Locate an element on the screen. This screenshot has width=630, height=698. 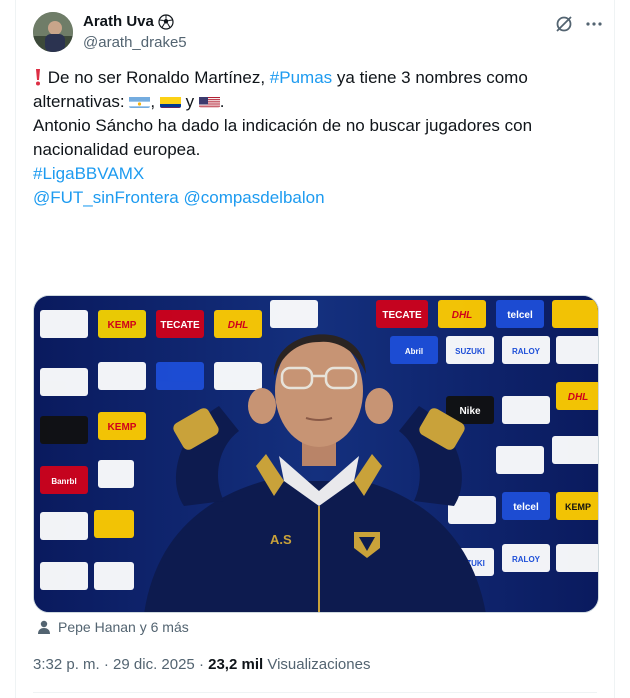
tweet-line-6: @FUT_sinFrontera @compasdelbalon is located at coordinates (318, 198).